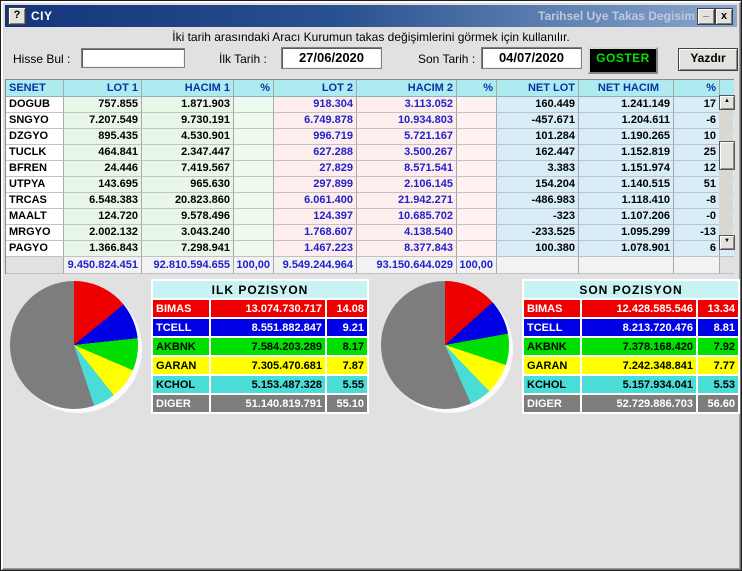  I want to click on table-cell: 143.695, so click(103, 185).